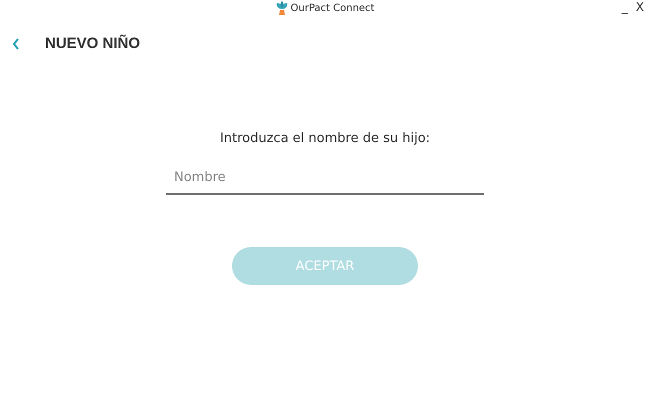  Describe the element at coordinates (625, 7) in the screenshot. I see `window-control-button: _` at that location.